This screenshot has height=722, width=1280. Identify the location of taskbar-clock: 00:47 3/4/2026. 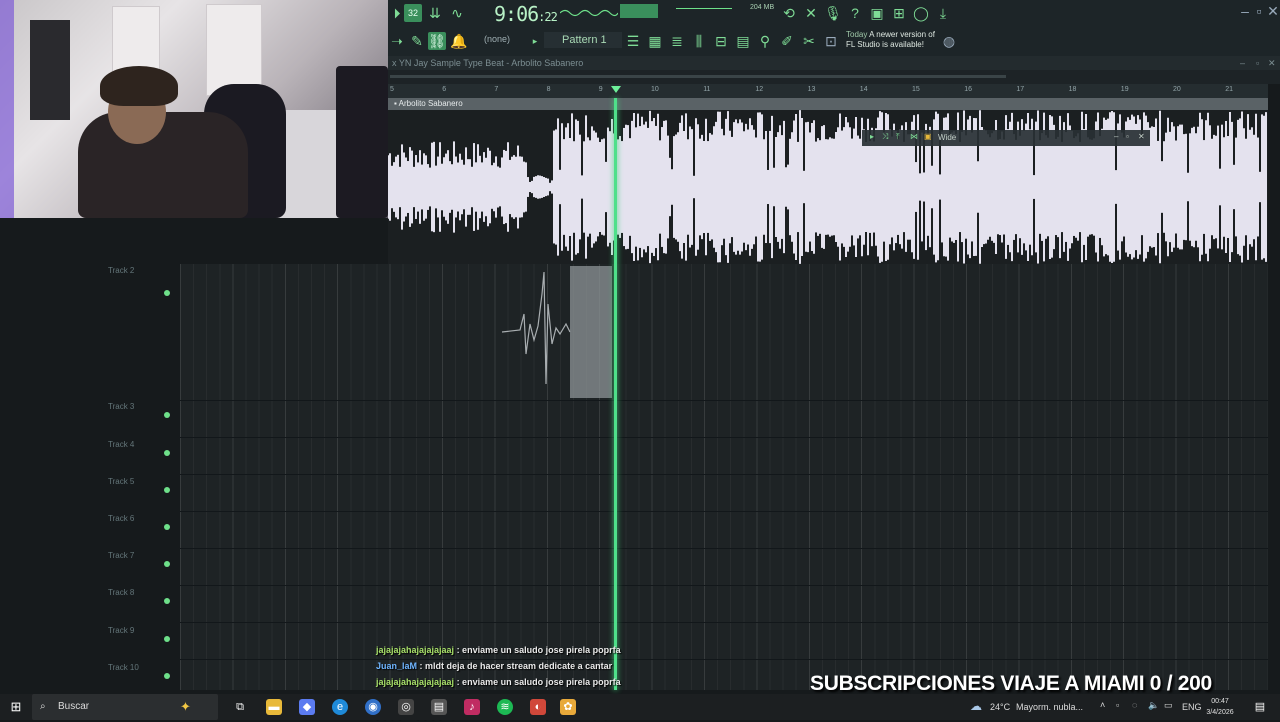
(1220, 707).